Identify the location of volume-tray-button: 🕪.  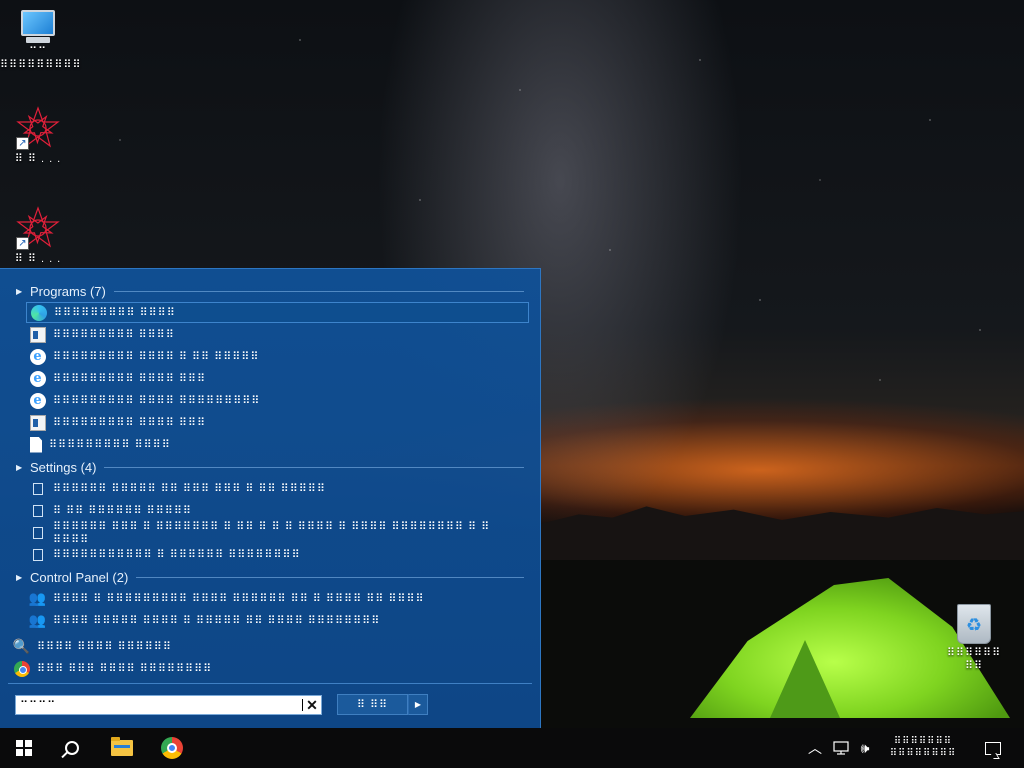
(865, 748).